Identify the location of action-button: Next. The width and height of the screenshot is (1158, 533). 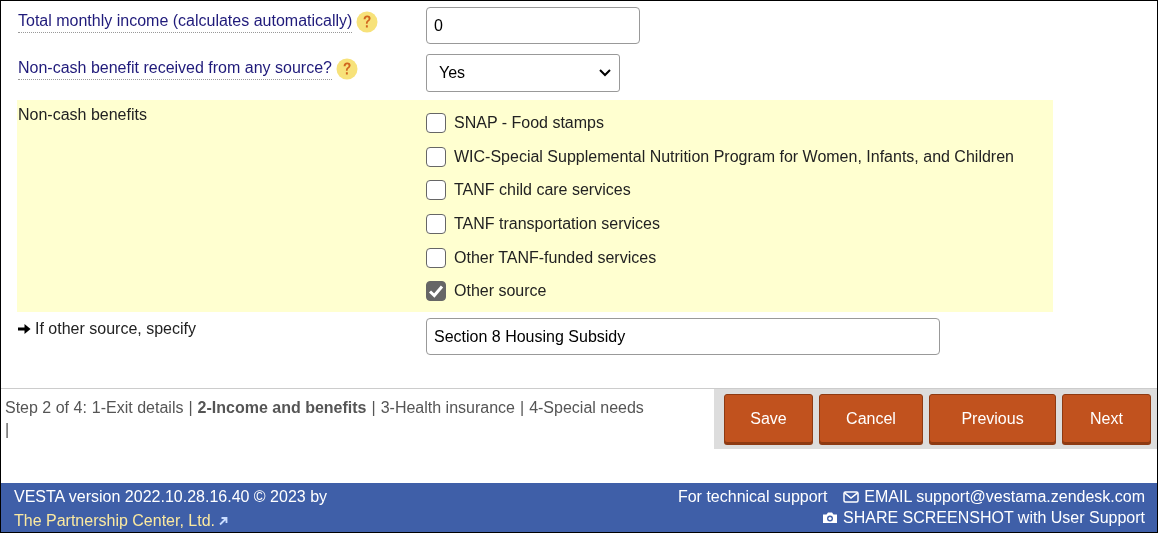
(1106, 419).